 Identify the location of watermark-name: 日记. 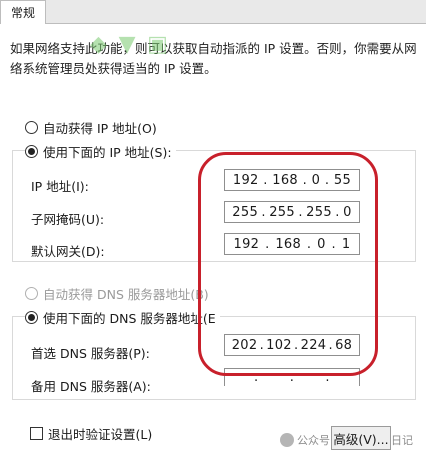
(402, 440).